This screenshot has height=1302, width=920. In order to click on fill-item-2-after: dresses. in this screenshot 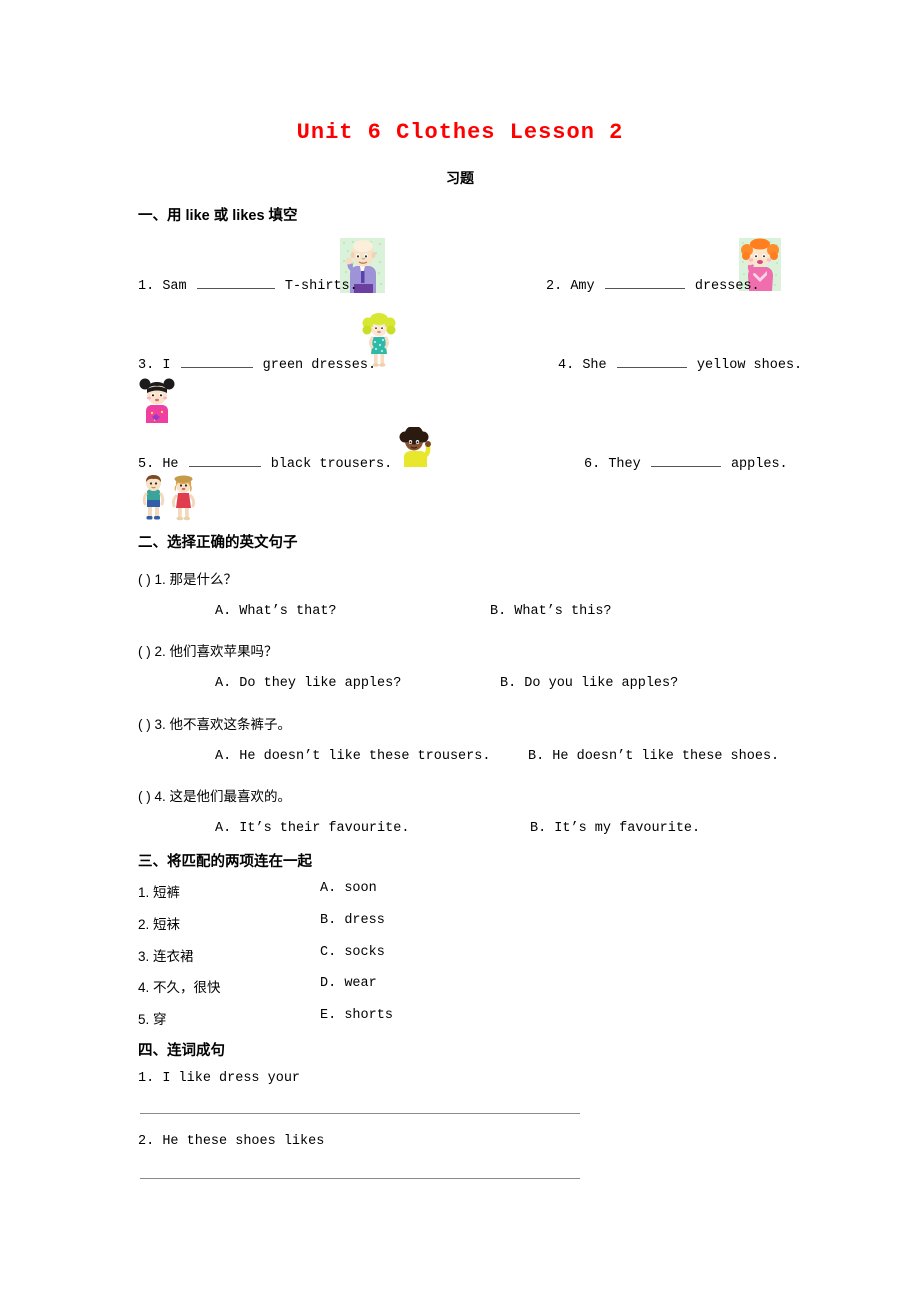, I will do `click(727, 286)`.